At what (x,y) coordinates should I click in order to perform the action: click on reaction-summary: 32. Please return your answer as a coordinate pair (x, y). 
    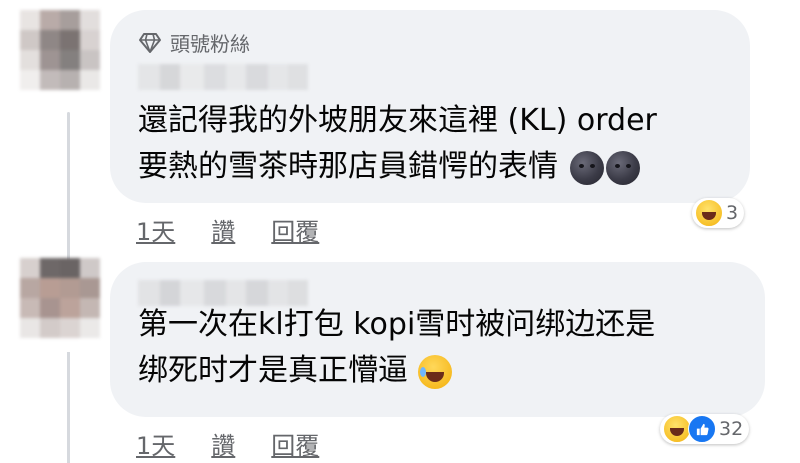
    Looking at the image, I should click on (705, 429).